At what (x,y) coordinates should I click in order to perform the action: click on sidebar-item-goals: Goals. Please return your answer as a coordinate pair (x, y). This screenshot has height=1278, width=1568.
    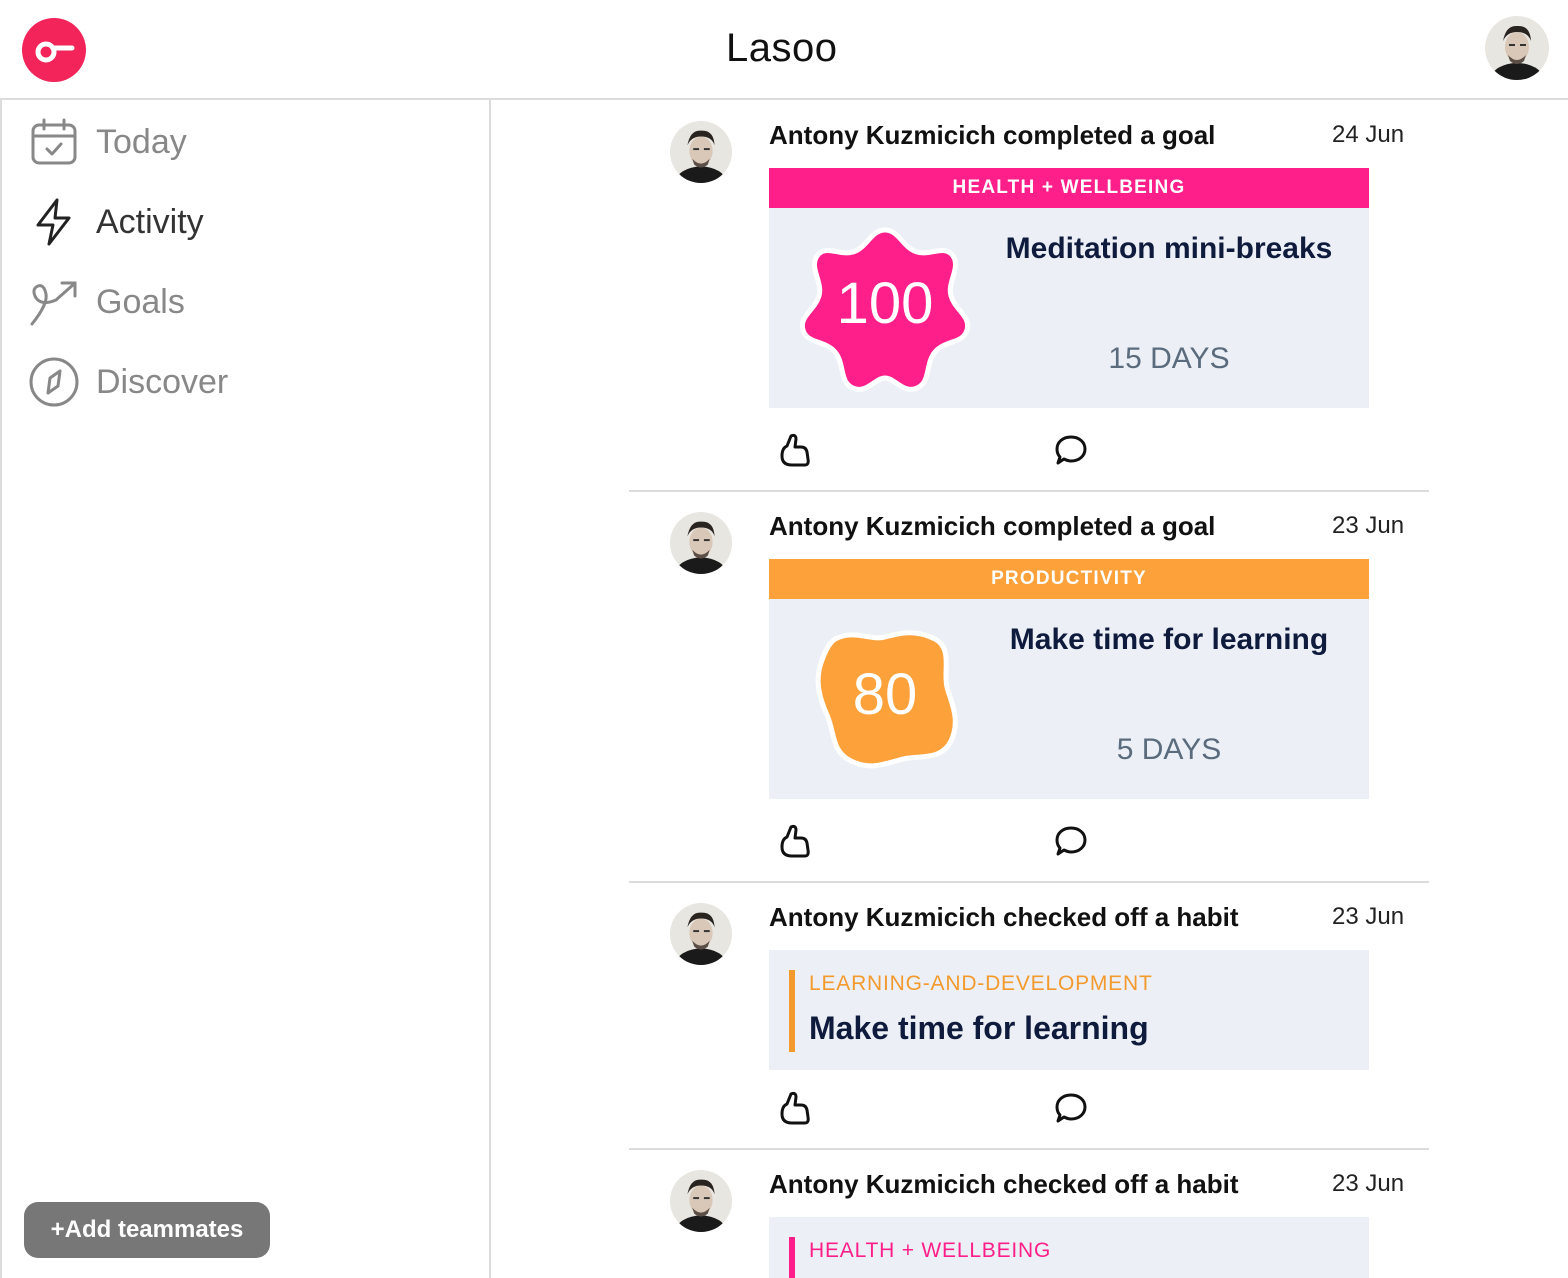
    Looking at the image, I should click on (105, 302).